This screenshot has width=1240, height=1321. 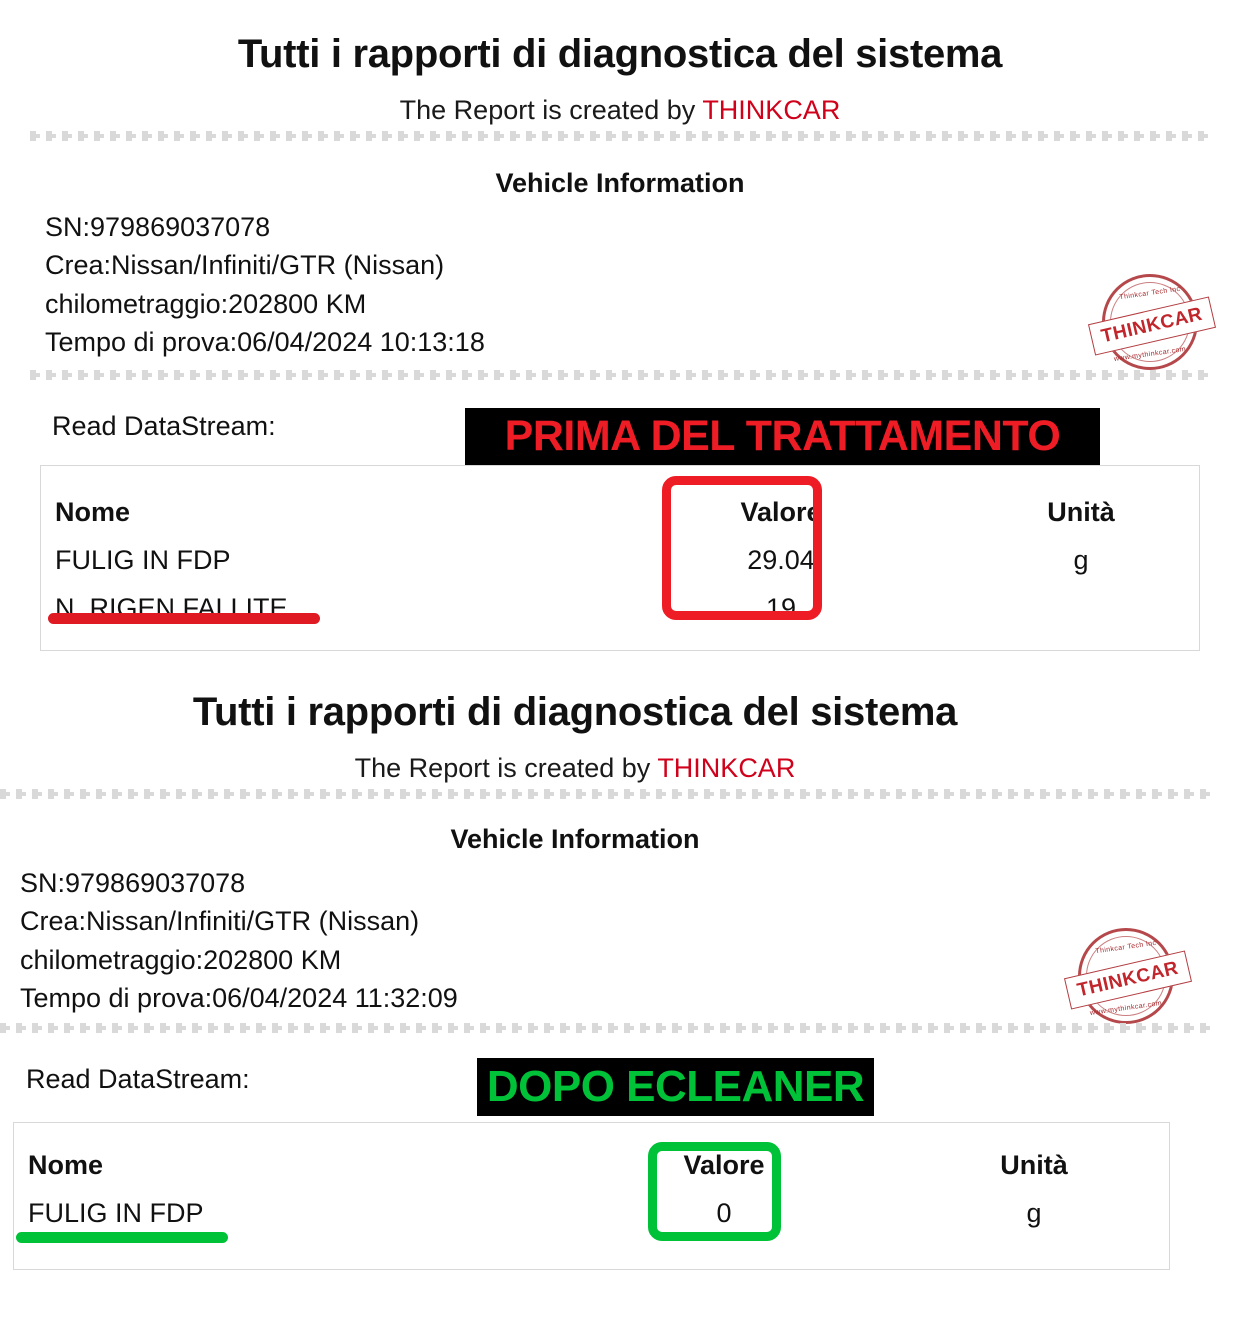 What do you see at coordinates (620, 560) in the screenshot?
I see `table-row: FULIG IN FDP 29.04 g` at bounding box center [620, 560].